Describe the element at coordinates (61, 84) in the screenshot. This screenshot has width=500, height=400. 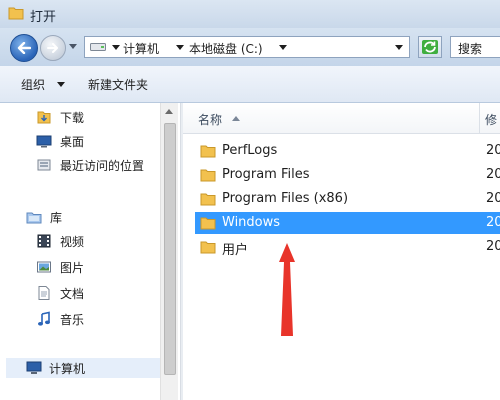
I see `chevron-down-icon` at that location.